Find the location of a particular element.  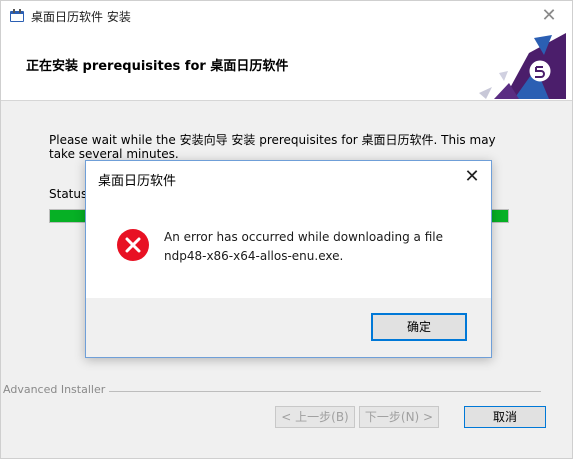

branding-divider is located at coordinates (325, 391).